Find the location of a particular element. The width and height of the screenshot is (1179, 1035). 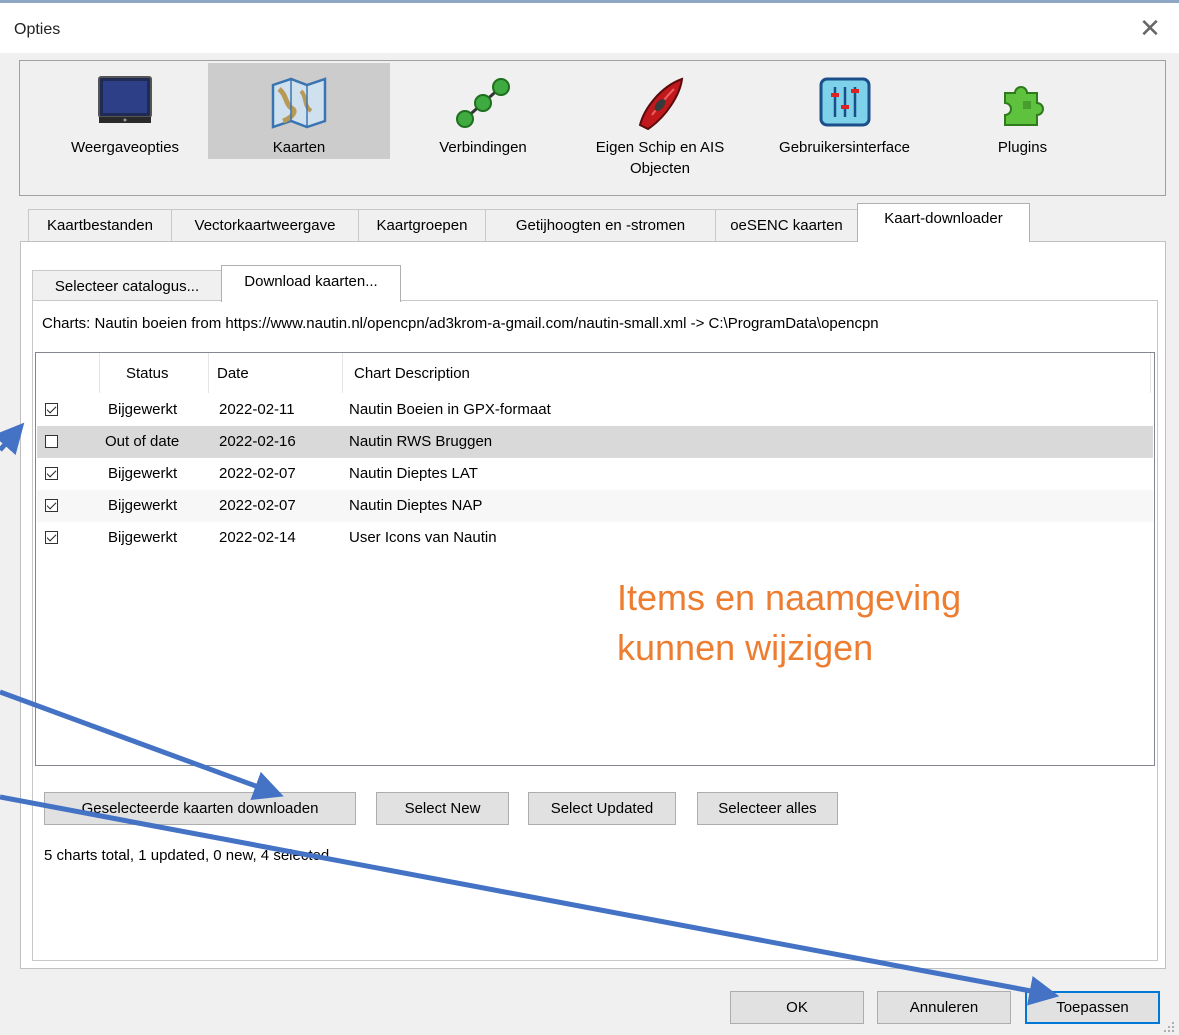

tab-kaart-downloader: Kaart-downloader is located at coordinates (943, 222).